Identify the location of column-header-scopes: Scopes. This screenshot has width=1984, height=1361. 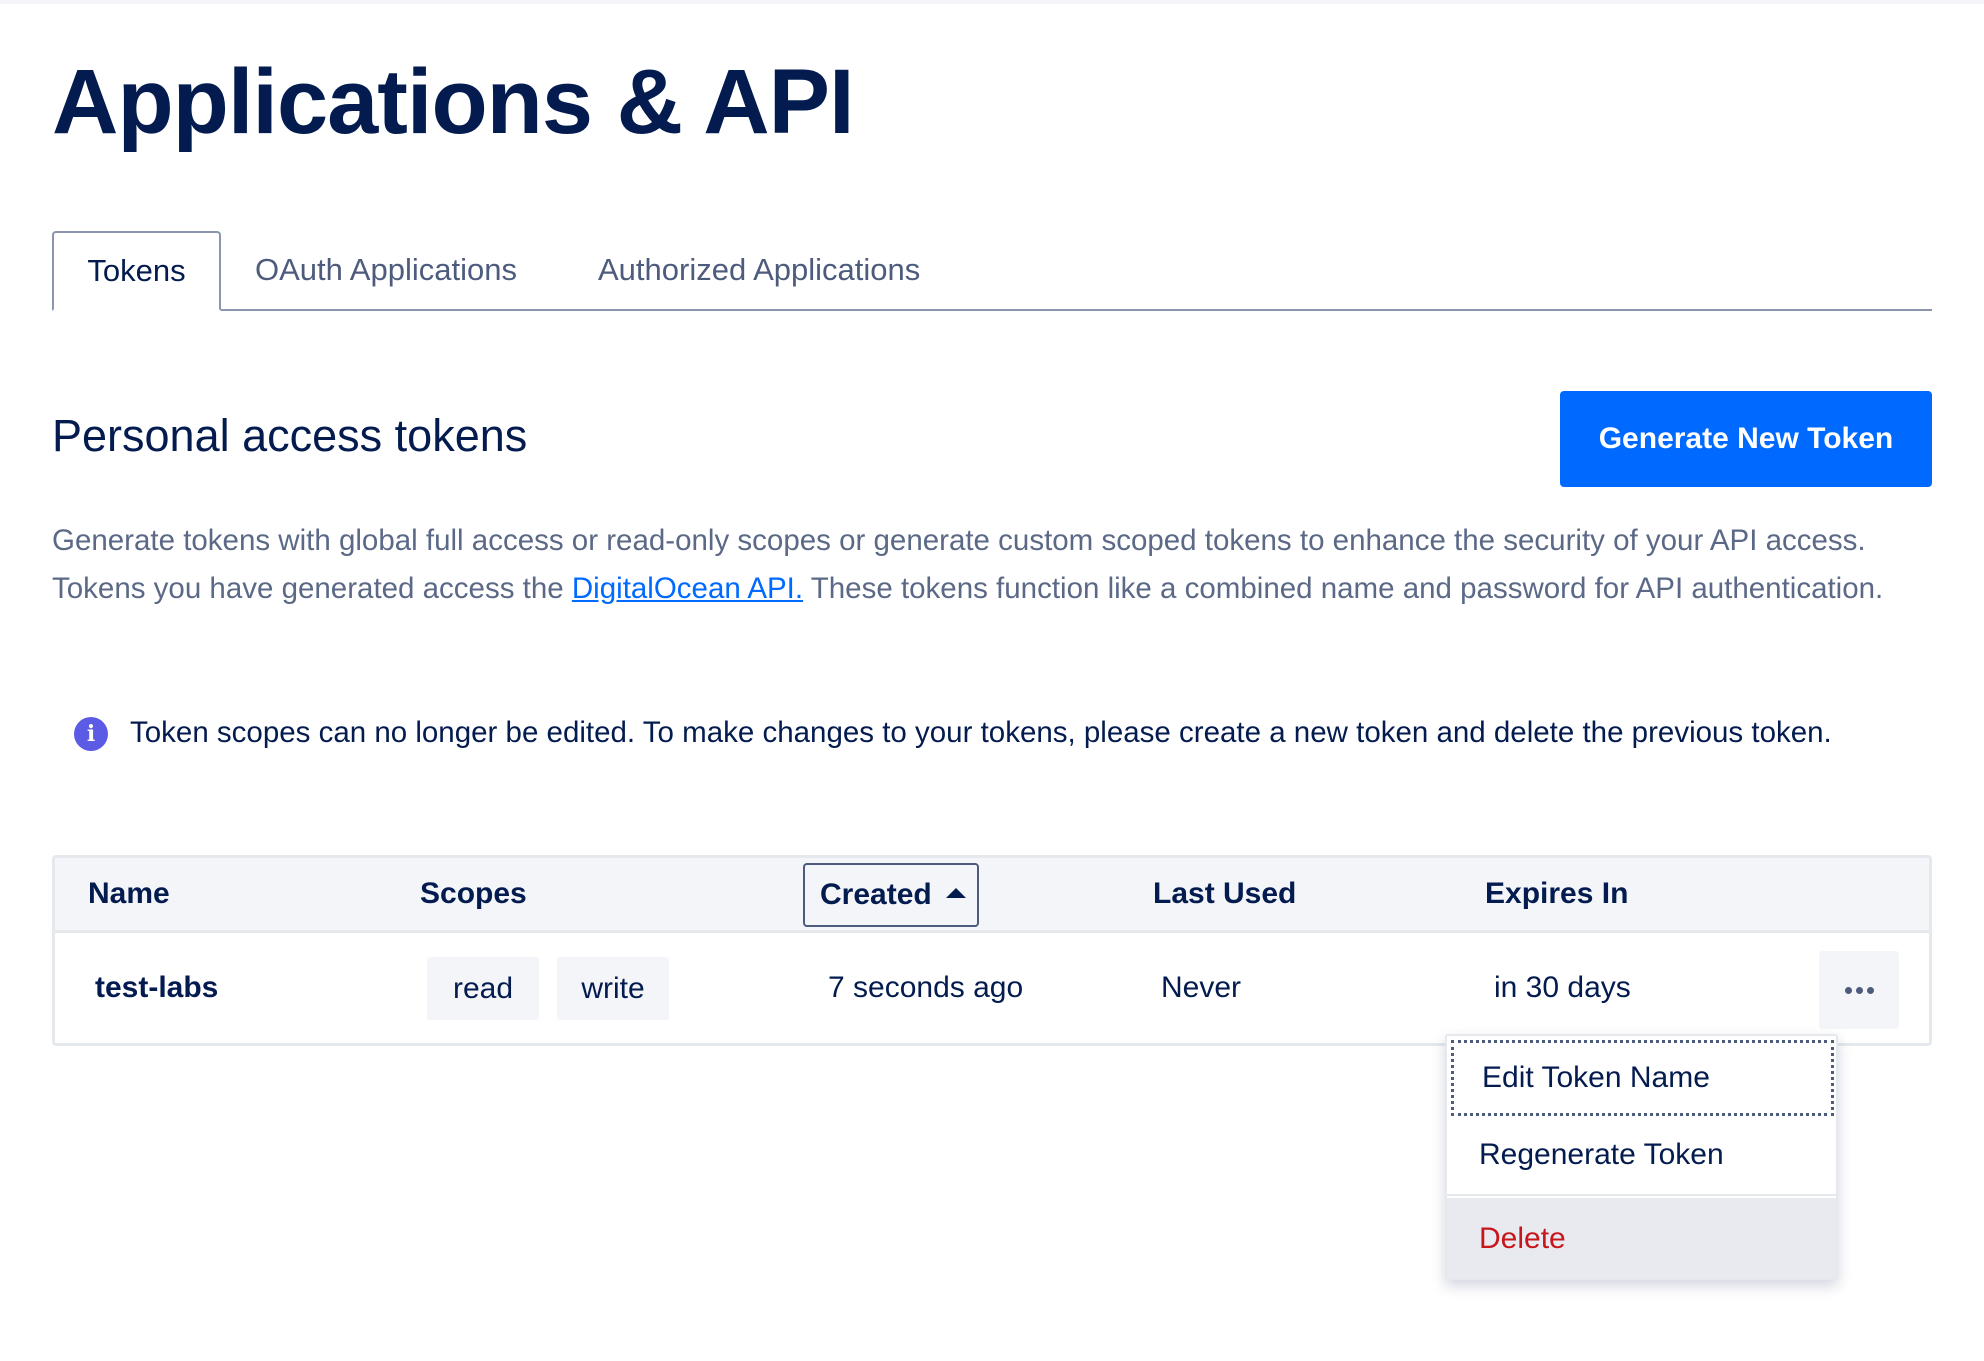
(473, 893).